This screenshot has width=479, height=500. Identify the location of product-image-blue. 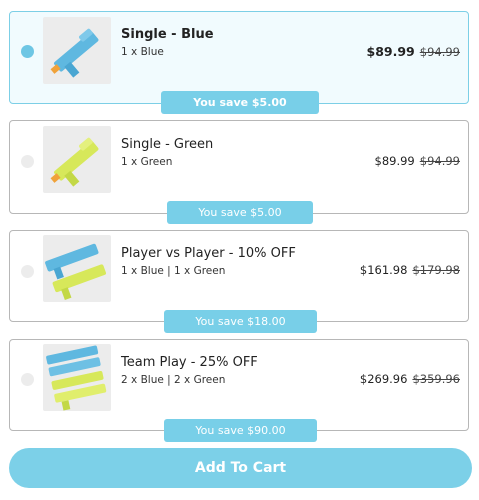
(77, 50).